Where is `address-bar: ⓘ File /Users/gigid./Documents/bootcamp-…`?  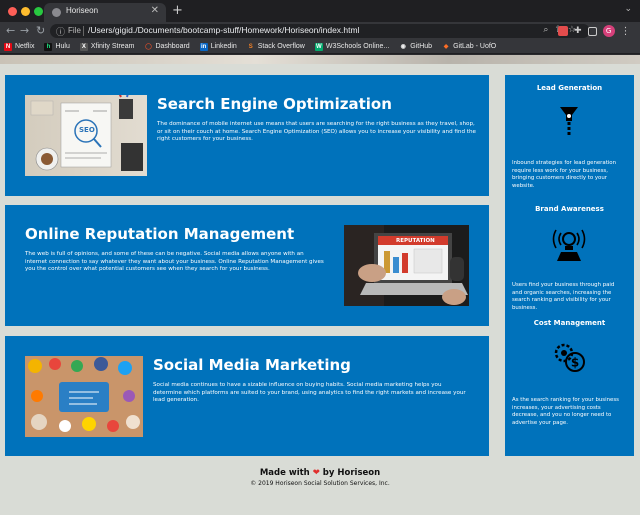
address-bar: ⓘ File /Users/gigid./Documents/bootcamp-… is located at coordinates (320, 31).